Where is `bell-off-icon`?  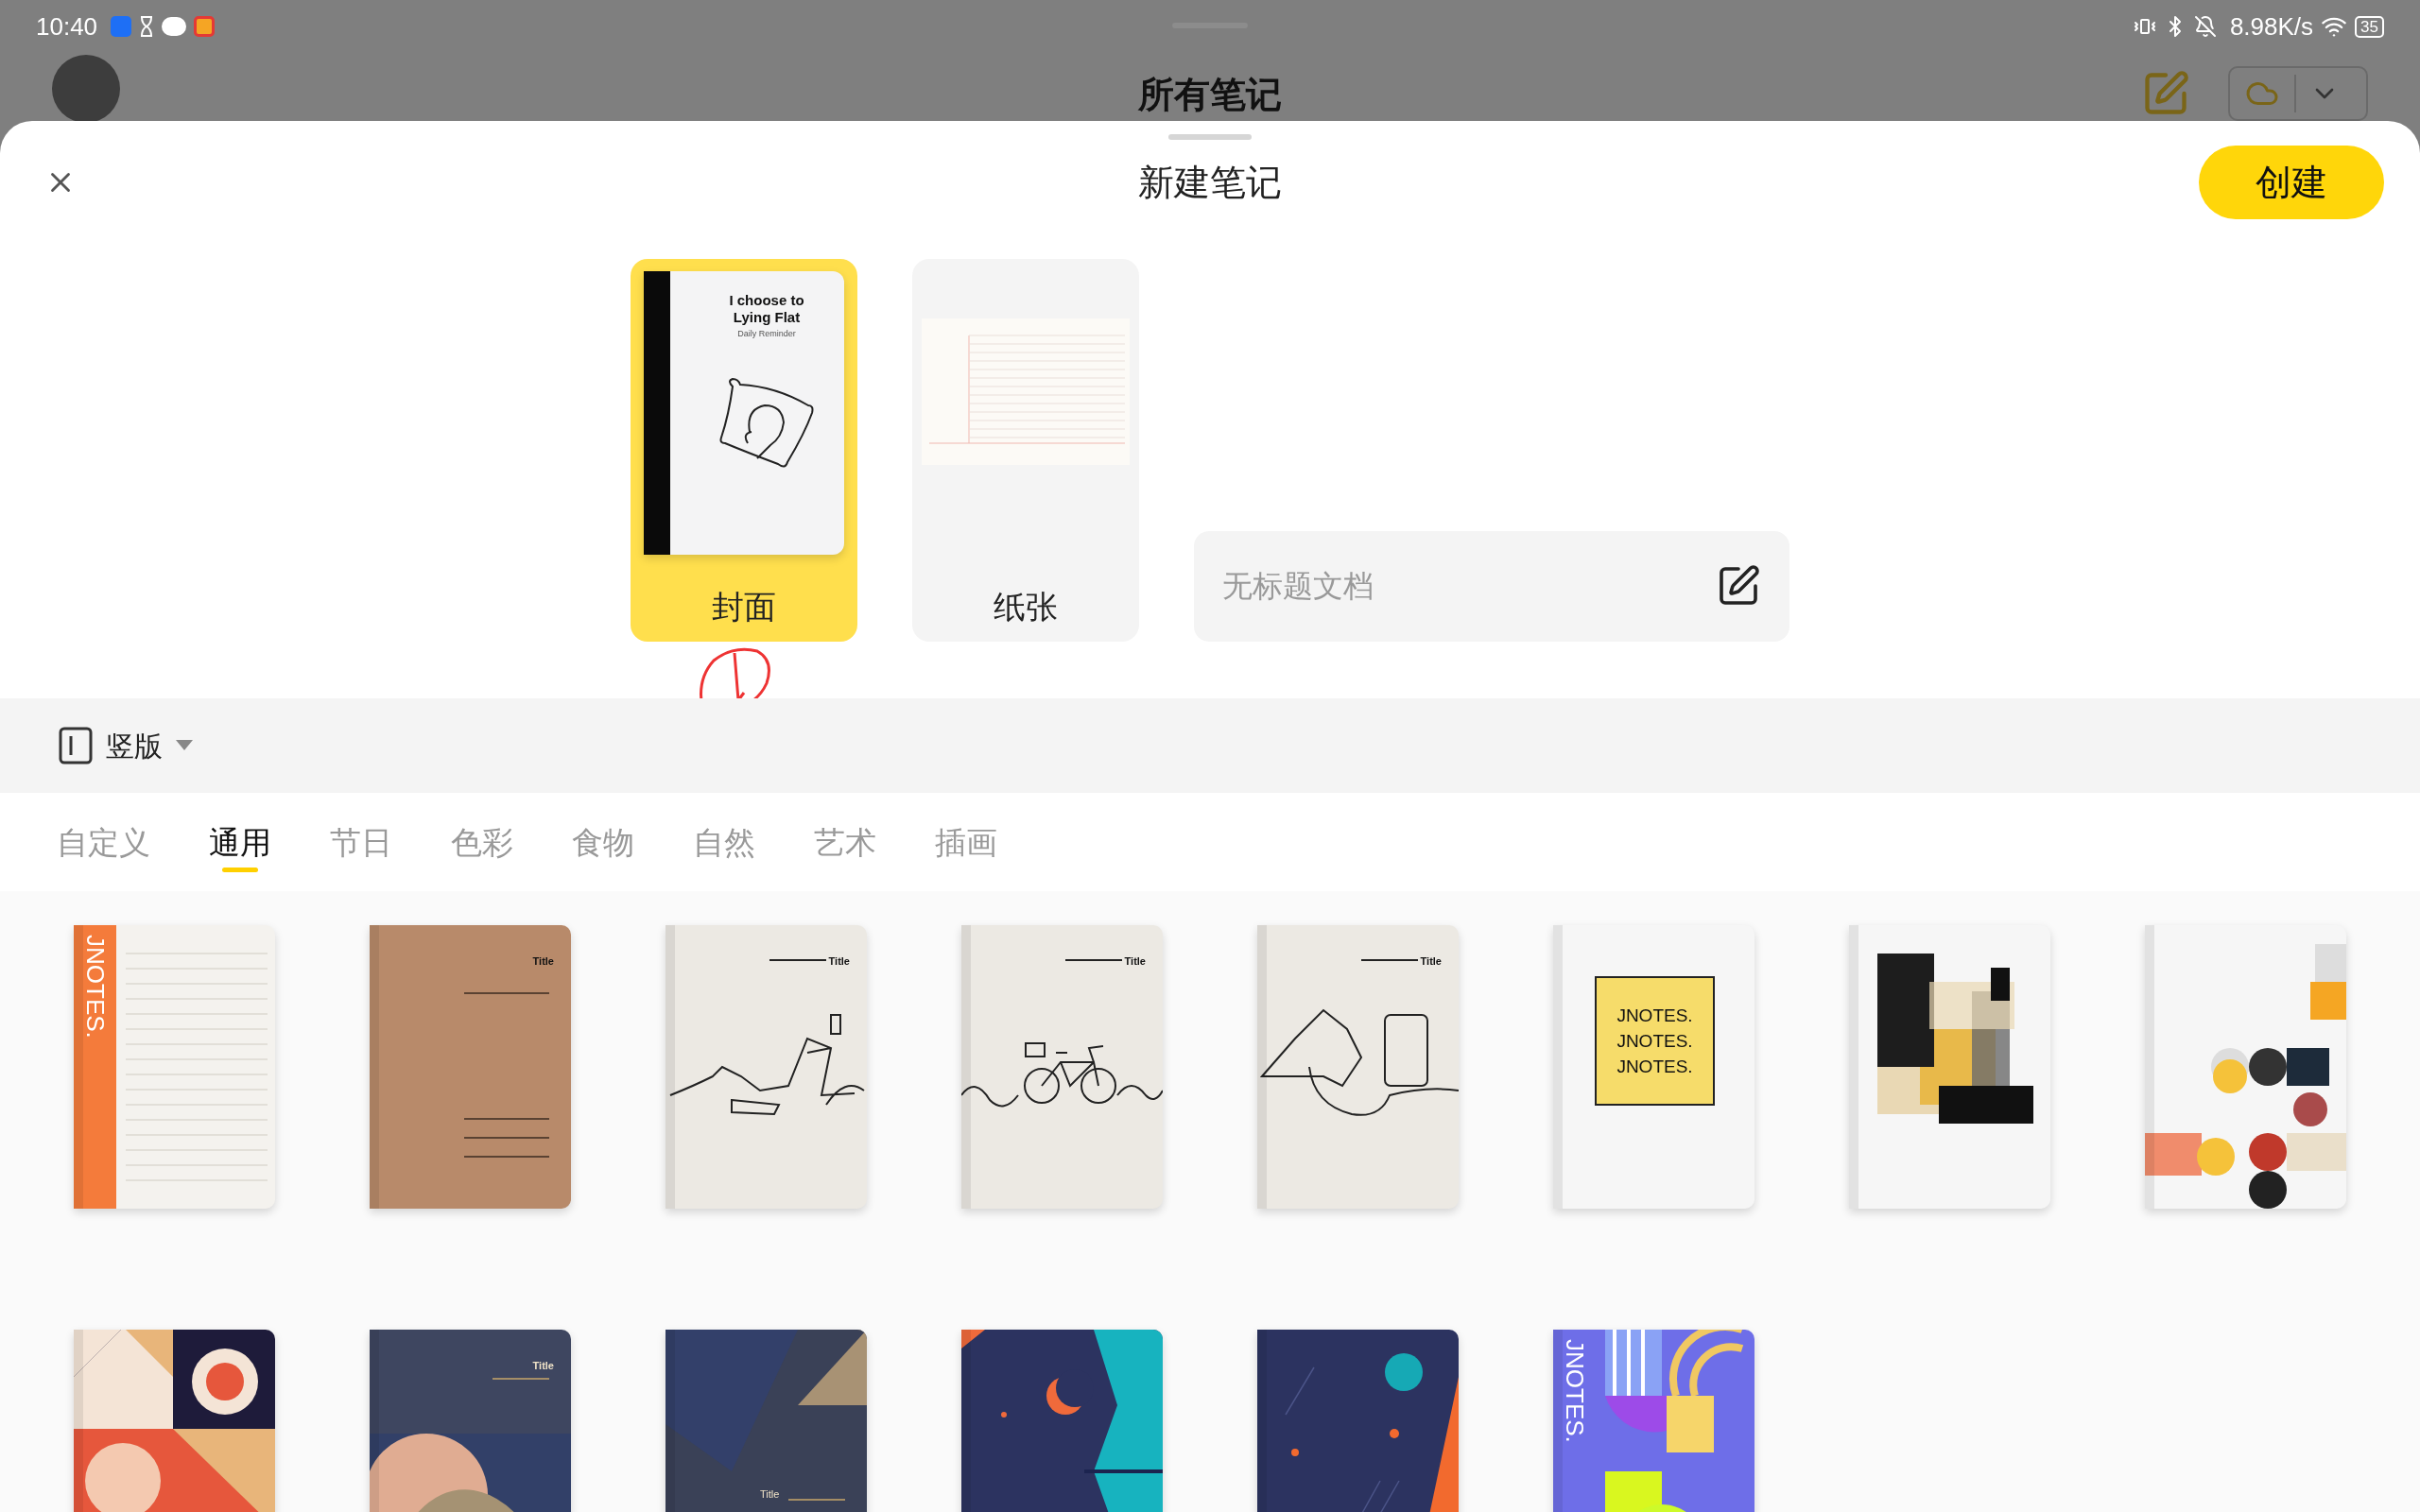
bell-off-icon is located at coordinates (2205, 26).